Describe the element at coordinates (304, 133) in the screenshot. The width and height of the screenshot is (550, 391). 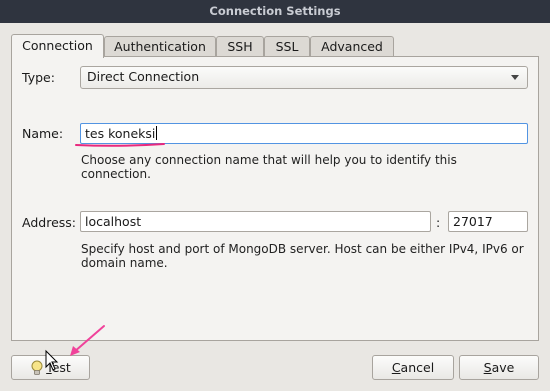
I see `name-input: tes koneksi` at that location.